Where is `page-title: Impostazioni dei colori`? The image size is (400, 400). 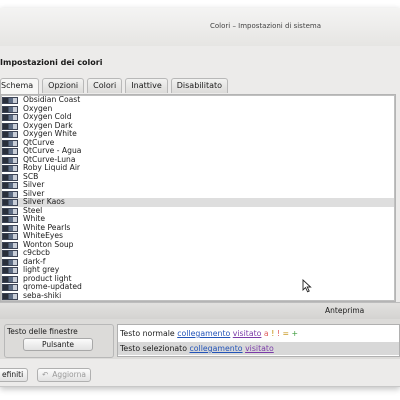 page-title: Impostazioni dei colori is located at coordinates (51, 62).